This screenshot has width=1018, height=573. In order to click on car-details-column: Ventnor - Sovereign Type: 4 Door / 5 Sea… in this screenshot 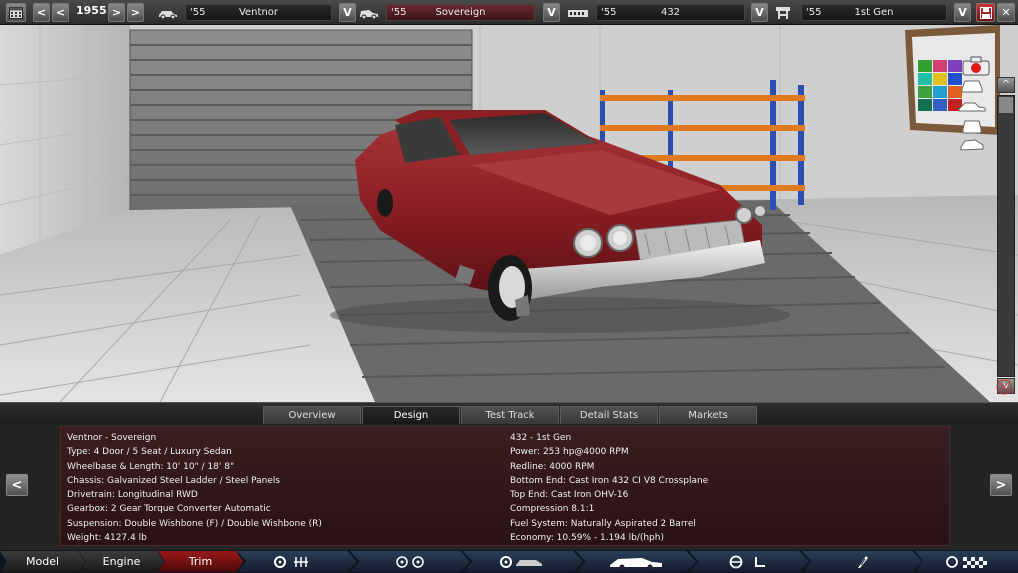, I will do `click(194, 488)`.